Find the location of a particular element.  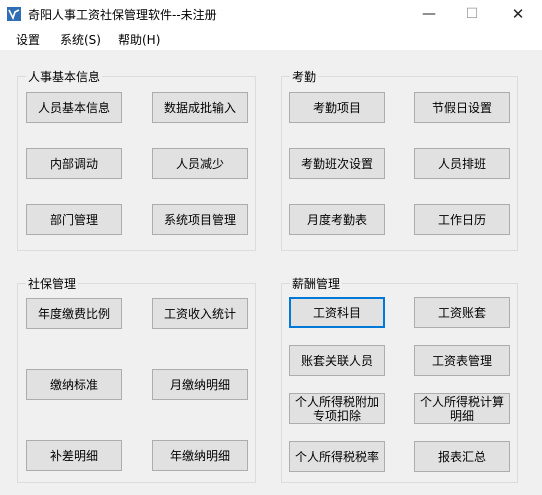

tax-special-deduction-button: 个人所得税附加专项扣除 is located at coordinates (337, 408).